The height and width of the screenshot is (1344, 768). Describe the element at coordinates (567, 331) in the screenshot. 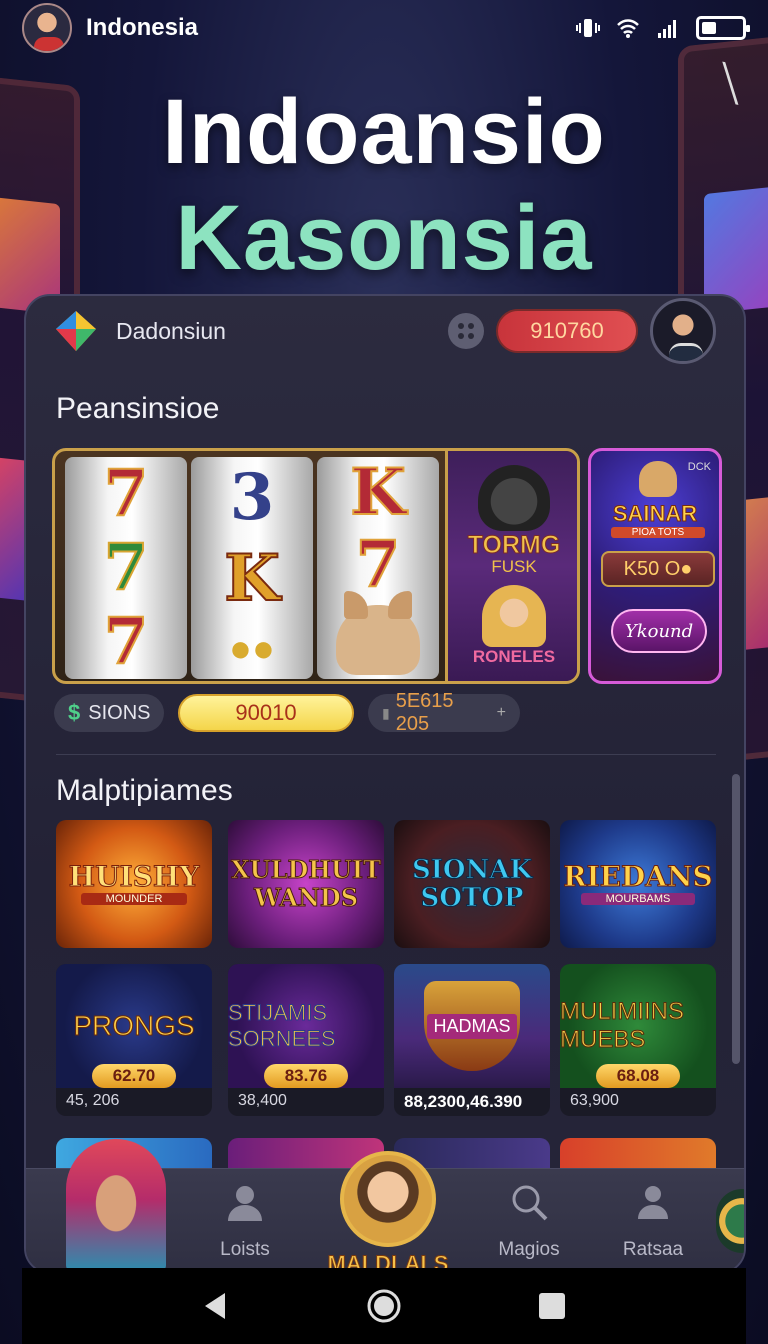

I see `balance-display: 910760` at that location.